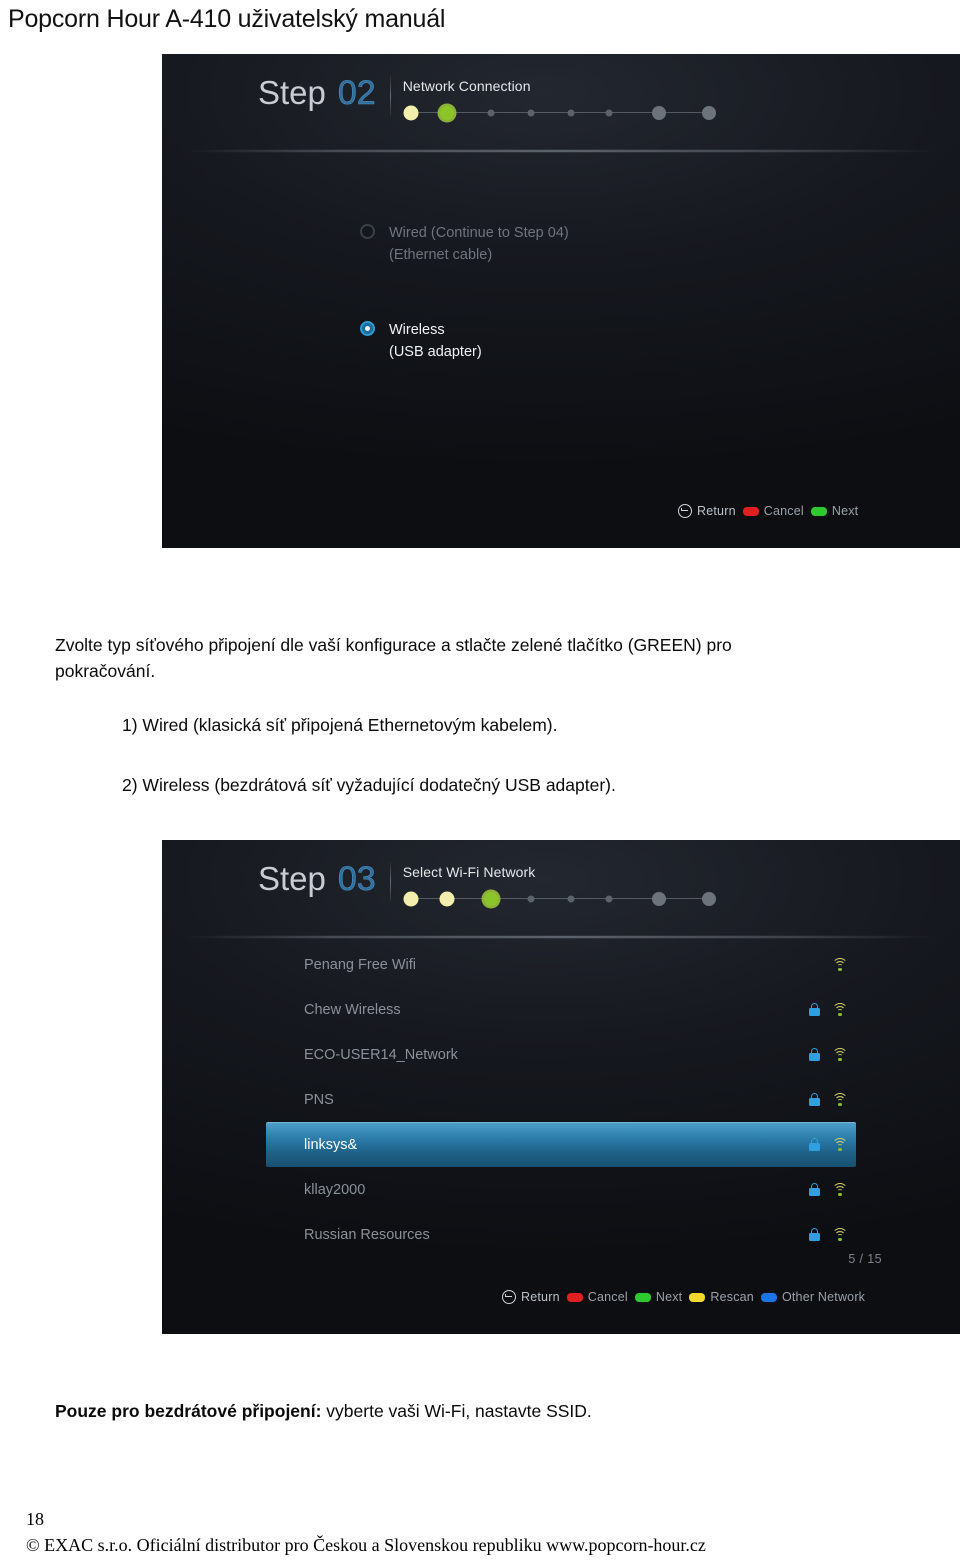 This screenshot has width=960, height=1568. What do you see at coordinates (561, 1054) in the screenshot?
I see `wifi-network-row: ECO-USER14_Network` at bounding box center [561, 1054].